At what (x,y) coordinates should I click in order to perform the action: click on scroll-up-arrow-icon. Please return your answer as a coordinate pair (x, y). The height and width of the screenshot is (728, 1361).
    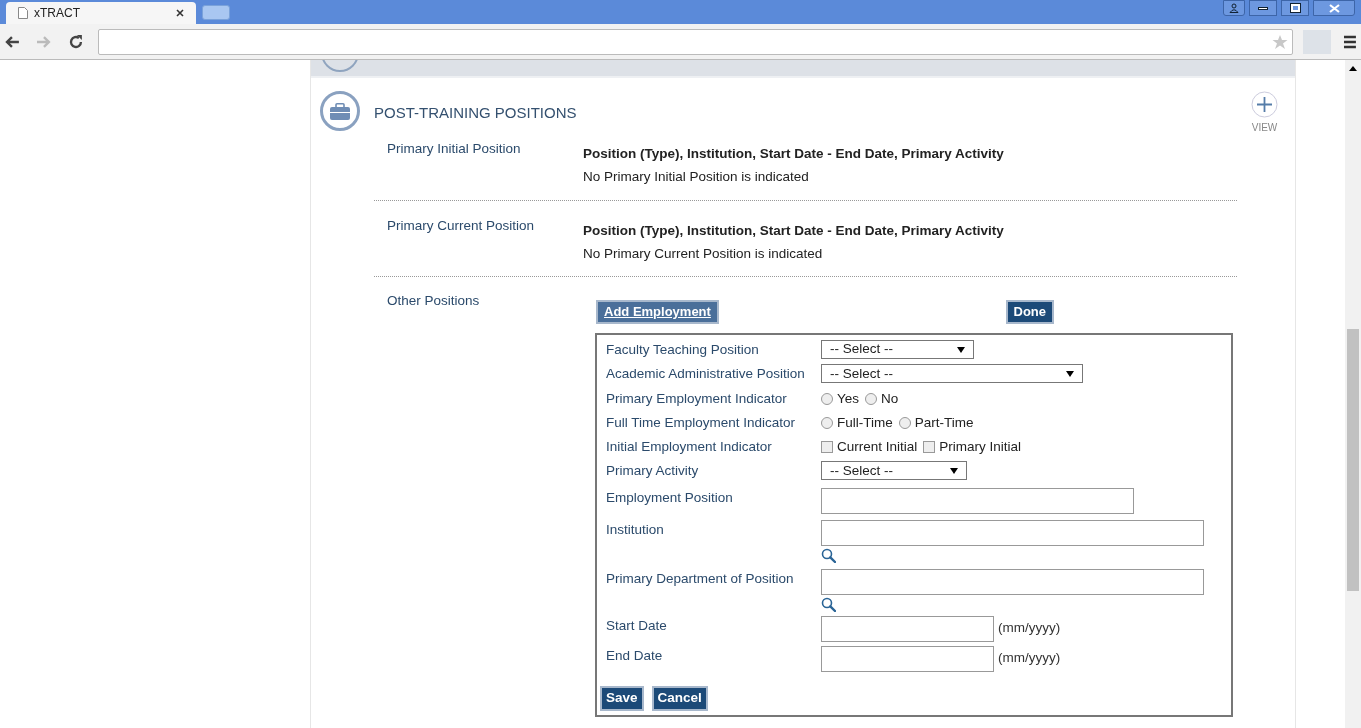
    Looking at the image, I should click on (1353, 68).